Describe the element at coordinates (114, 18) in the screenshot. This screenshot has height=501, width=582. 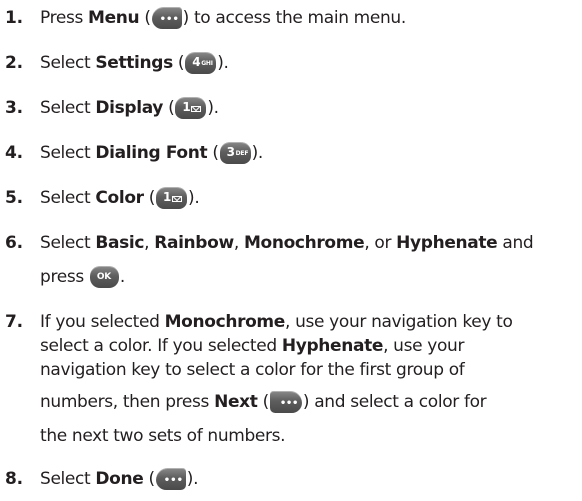
I see `menu-label: Menu` at that location.